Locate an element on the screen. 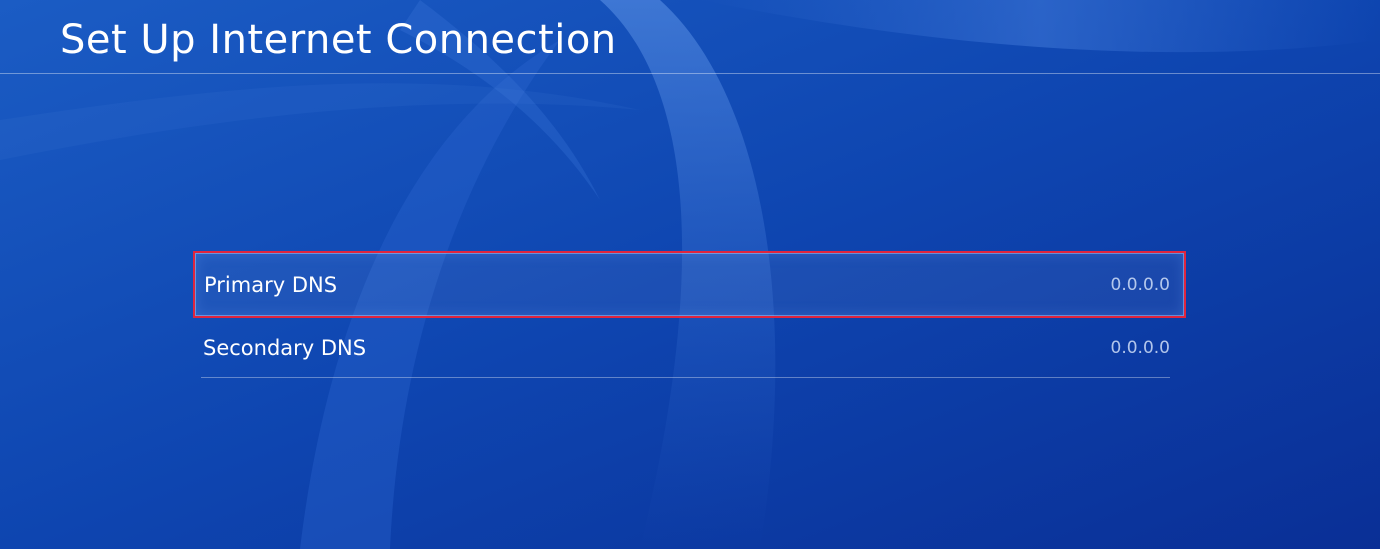 The width and height of the screenshot is (1380, 549). header-bar: Set Up Internet Connection is located at coordinates (690, 37).